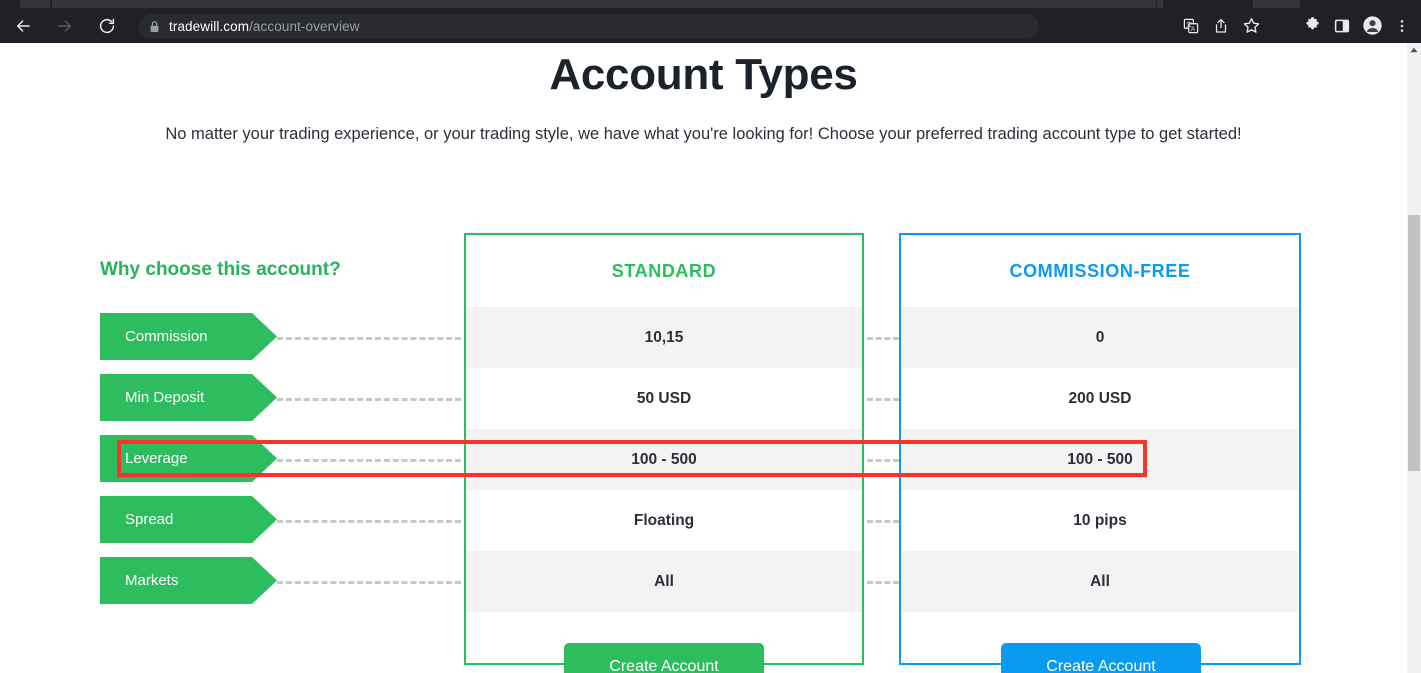 This screenshot has width=1421, height=673. What do you see at coordinates (1312, 26) in the screenshot?
I see `extensions-puzzle-icon` at bounding box center [1312, 26].